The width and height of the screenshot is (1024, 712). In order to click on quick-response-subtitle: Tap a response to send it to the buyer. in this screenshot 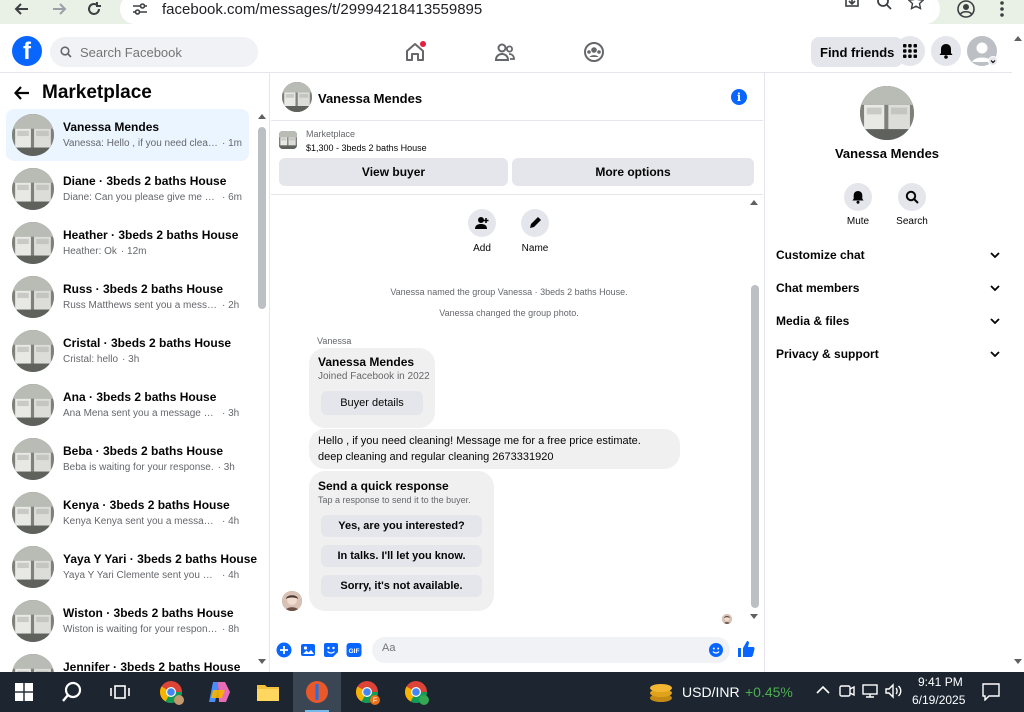, I will do `click(394, 500)`.